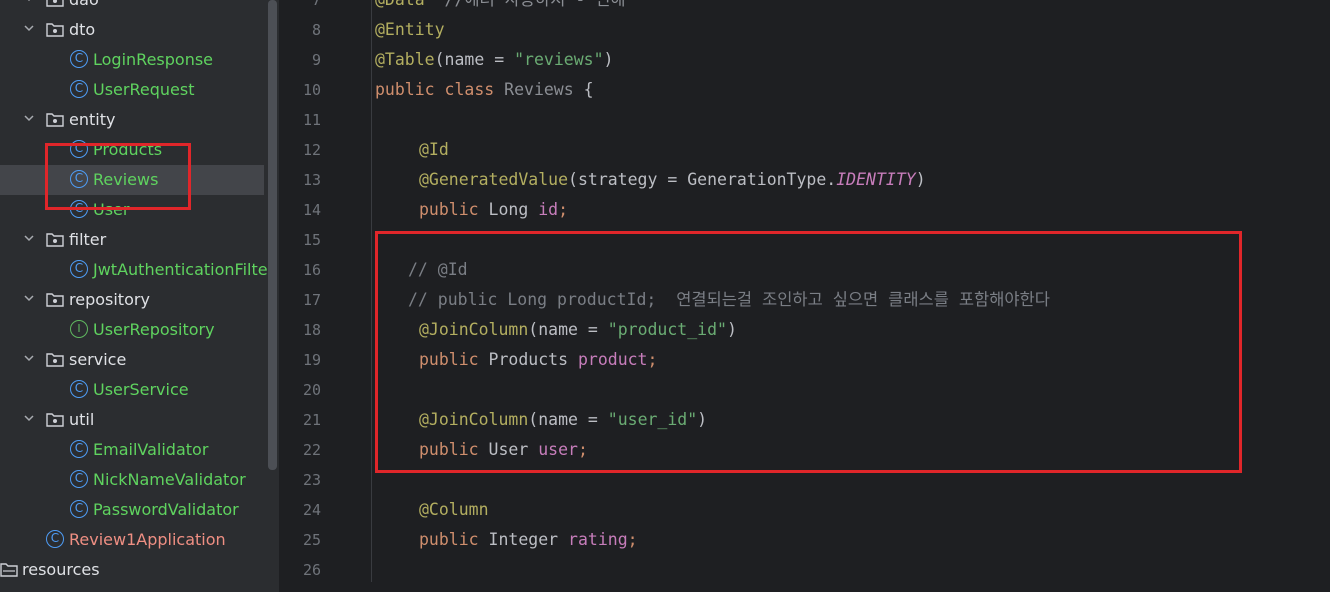  I want to click on code-line-8: @Entity, so click(410, 30).